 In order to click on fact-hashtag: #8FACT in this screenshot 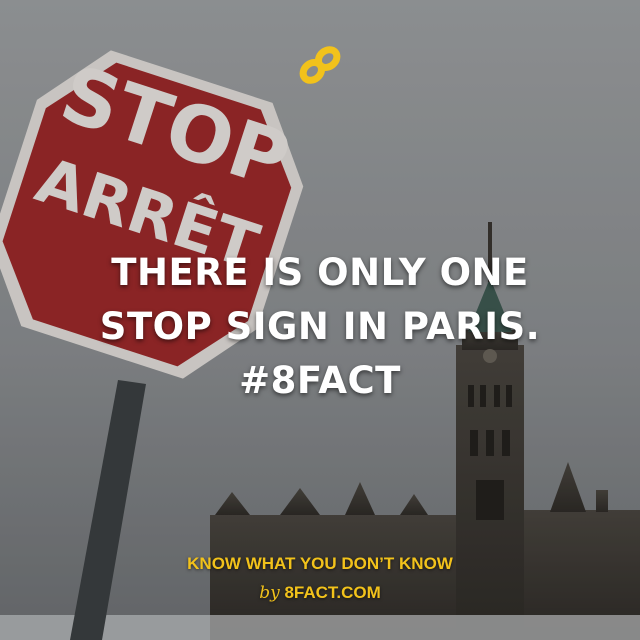, I will do `click(320, 380)`.